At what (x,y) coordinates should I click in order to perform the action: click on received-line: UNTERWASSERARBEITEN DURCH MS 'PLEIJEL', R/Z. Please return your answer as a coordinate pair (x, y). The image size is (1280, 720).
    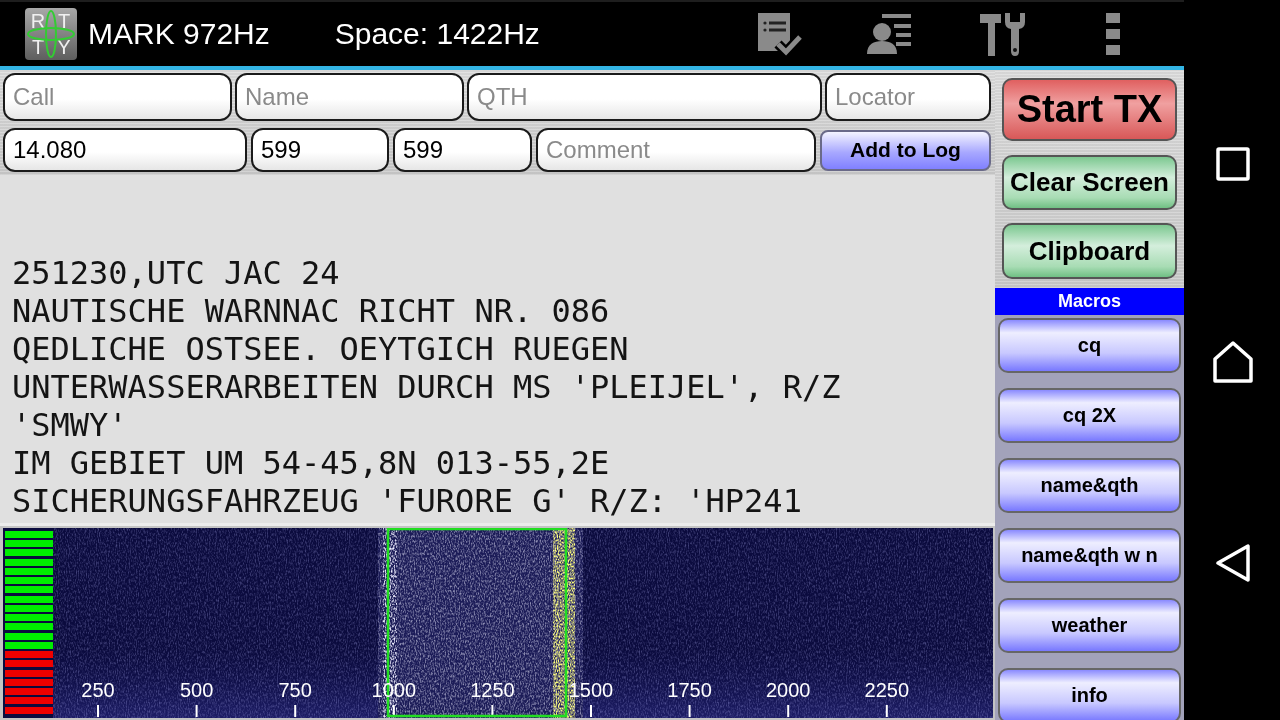
    Looking at the image, I should click on (426, 387).